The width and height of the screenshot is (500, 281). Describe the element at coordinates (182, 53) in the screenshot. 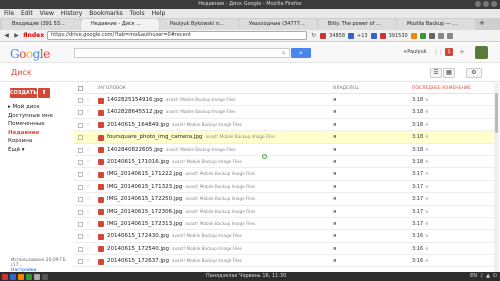

I see `drive-search-input: ×` at that location.